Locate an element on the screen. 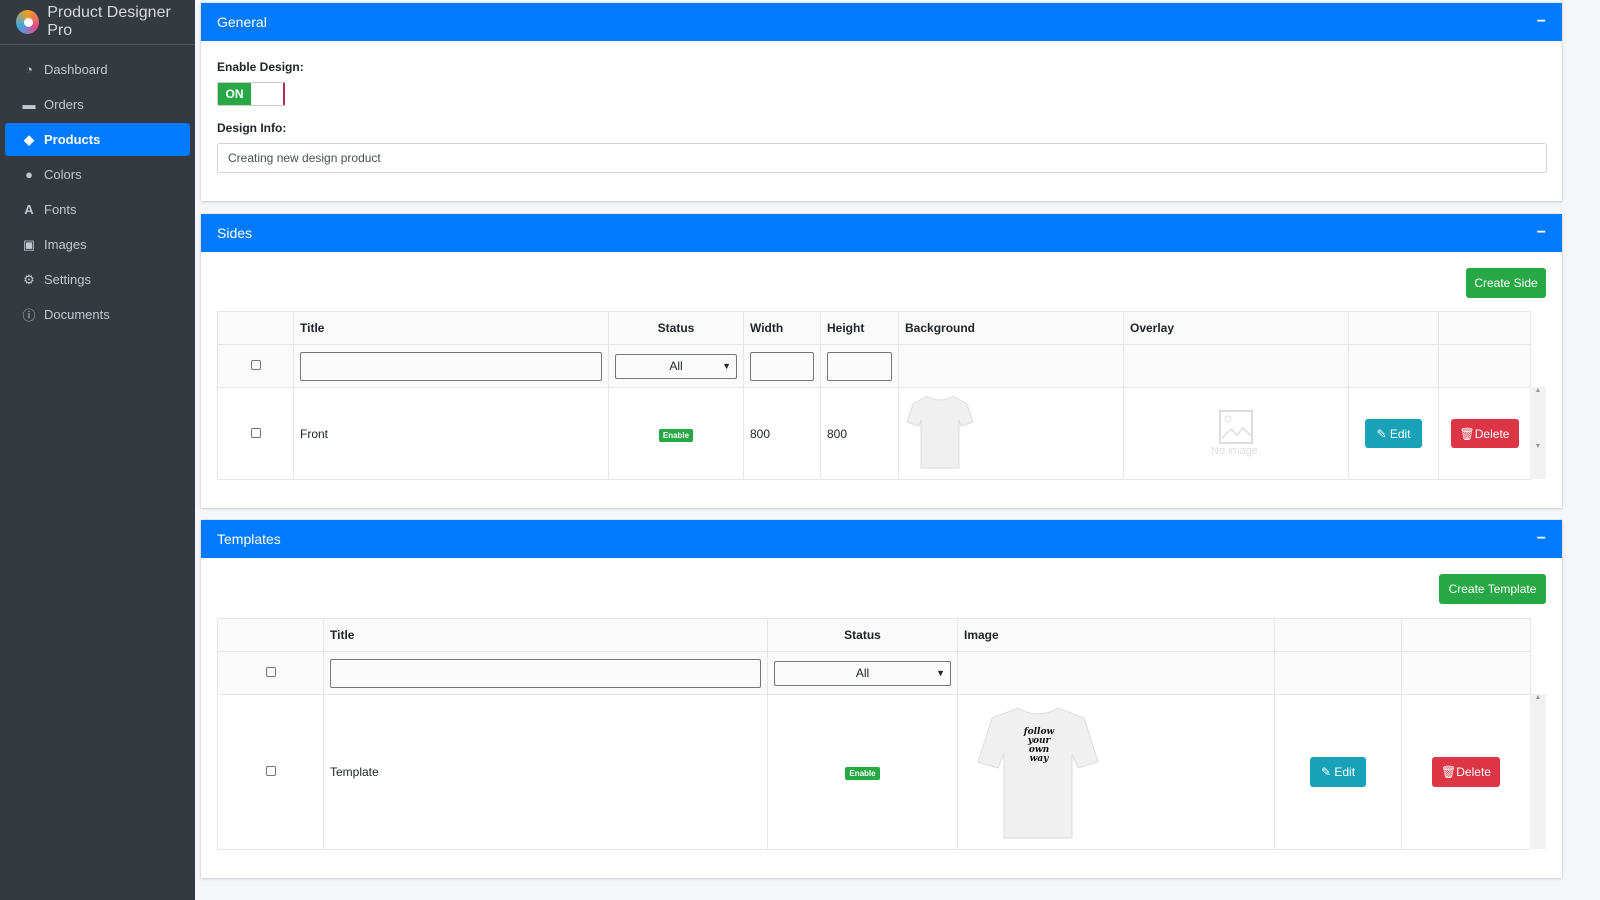 The image size is (1600, 900). templates-header: Templates − is located at coordinates (881, 539).